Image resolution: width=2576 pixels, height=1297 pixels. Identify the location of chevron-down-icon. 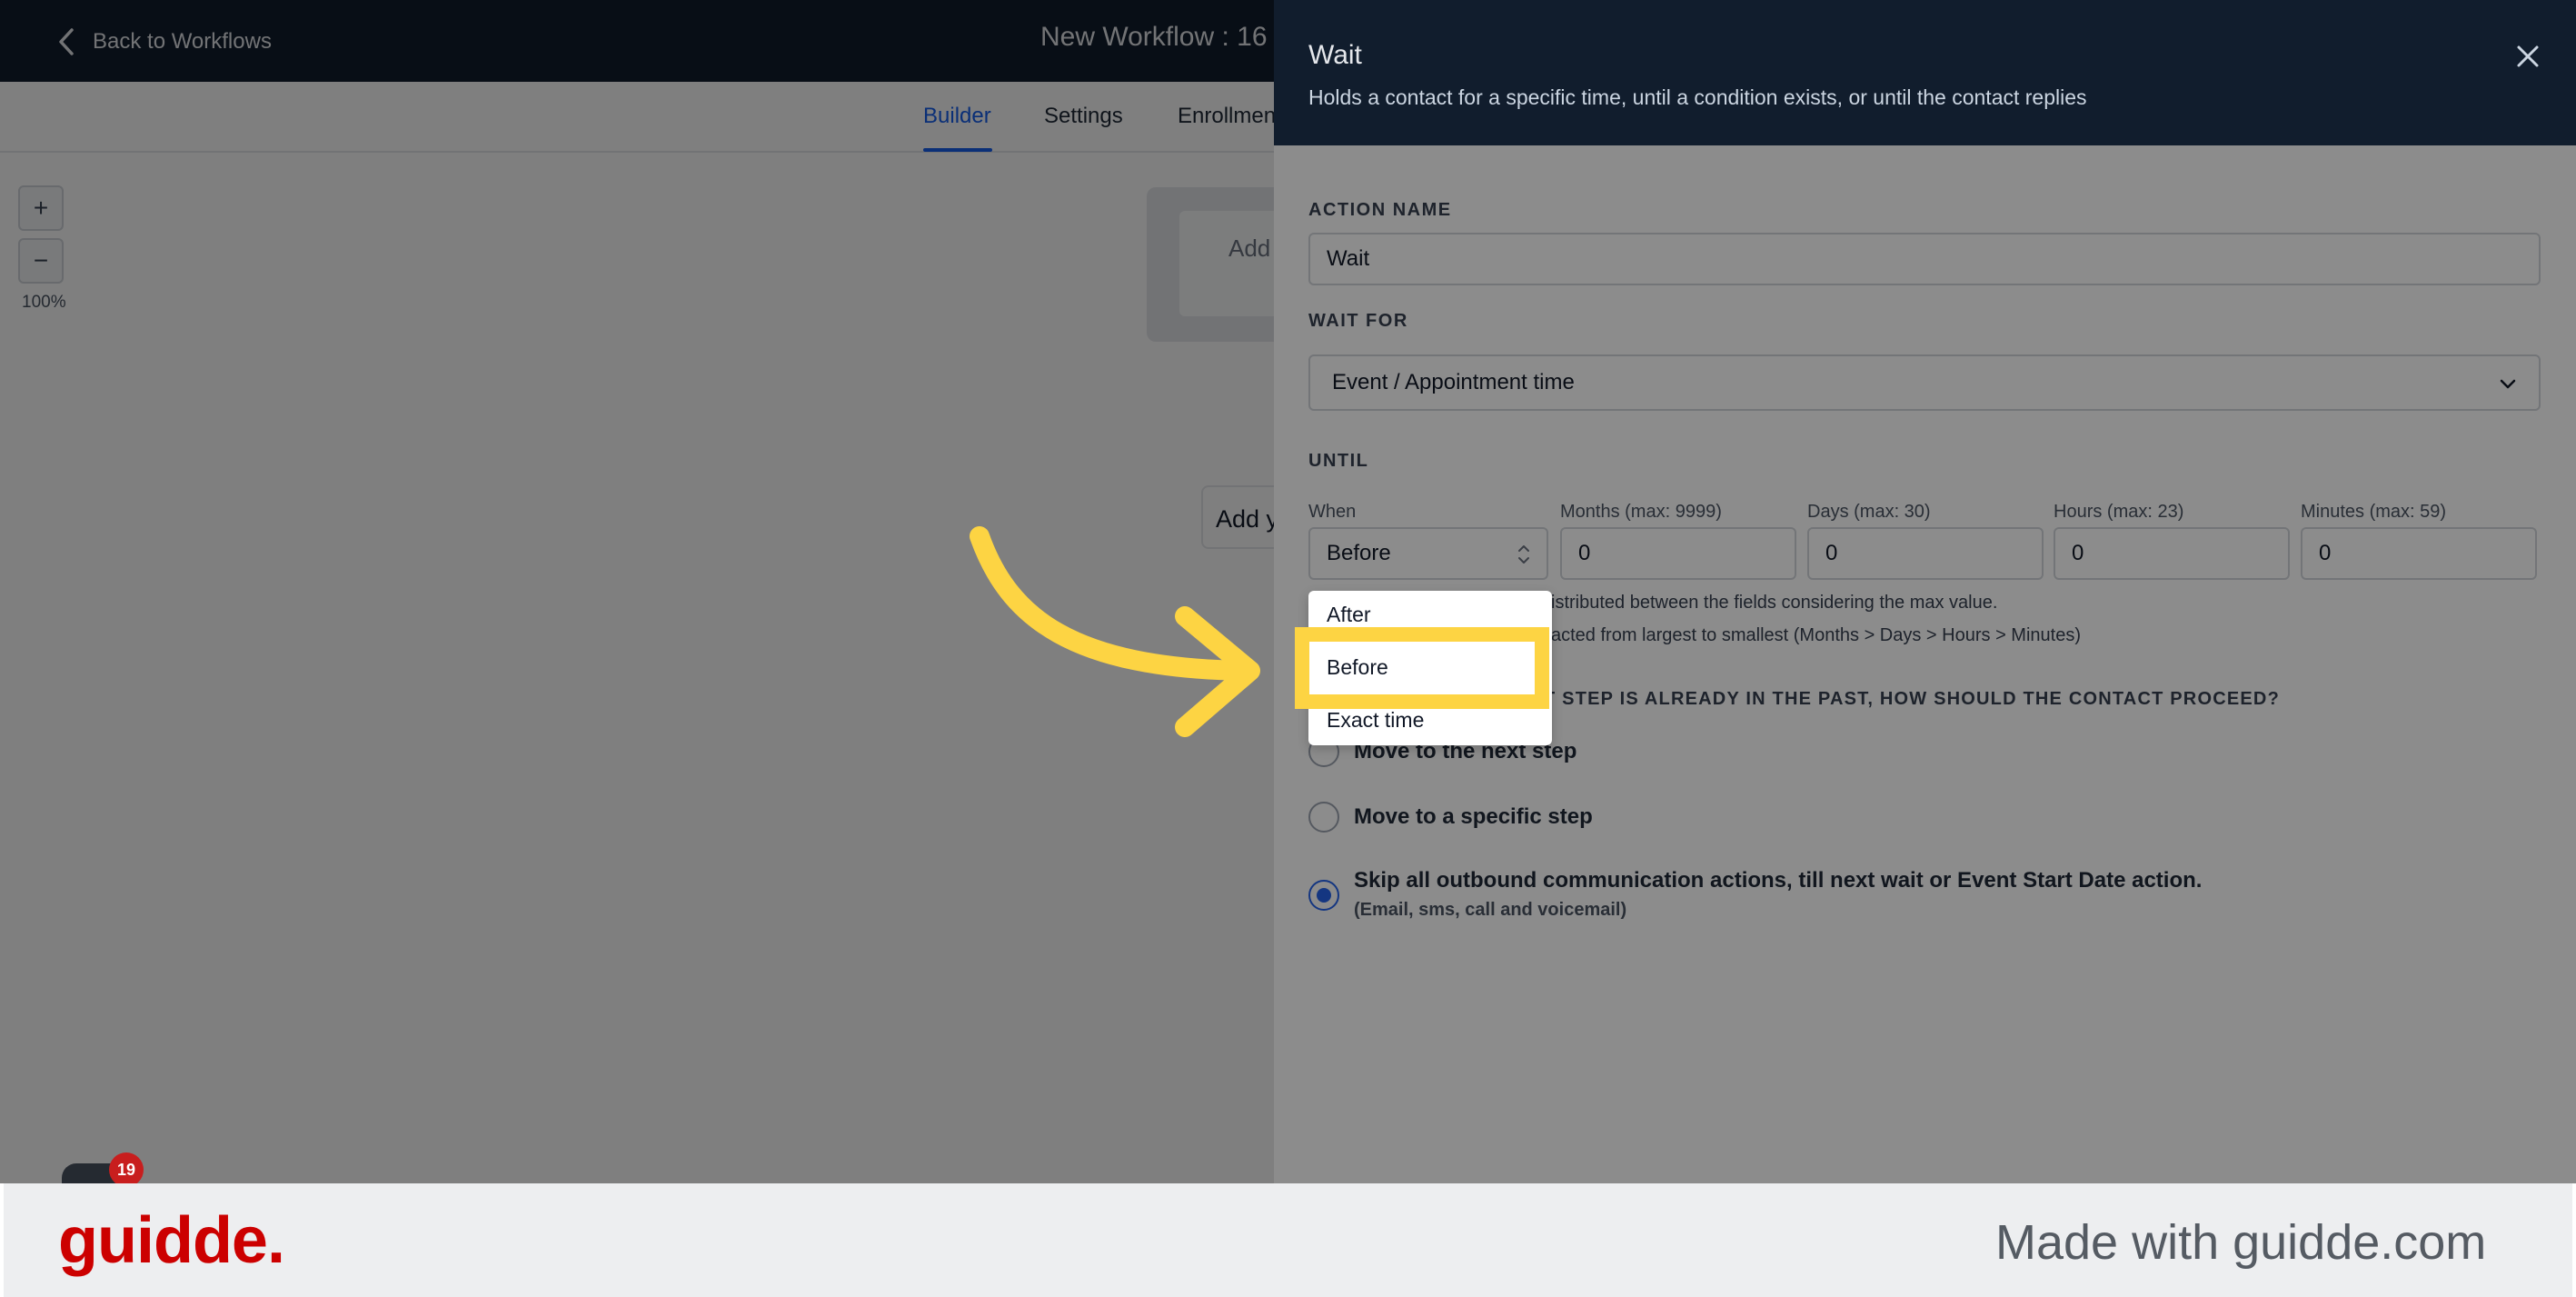
(2508, 384).